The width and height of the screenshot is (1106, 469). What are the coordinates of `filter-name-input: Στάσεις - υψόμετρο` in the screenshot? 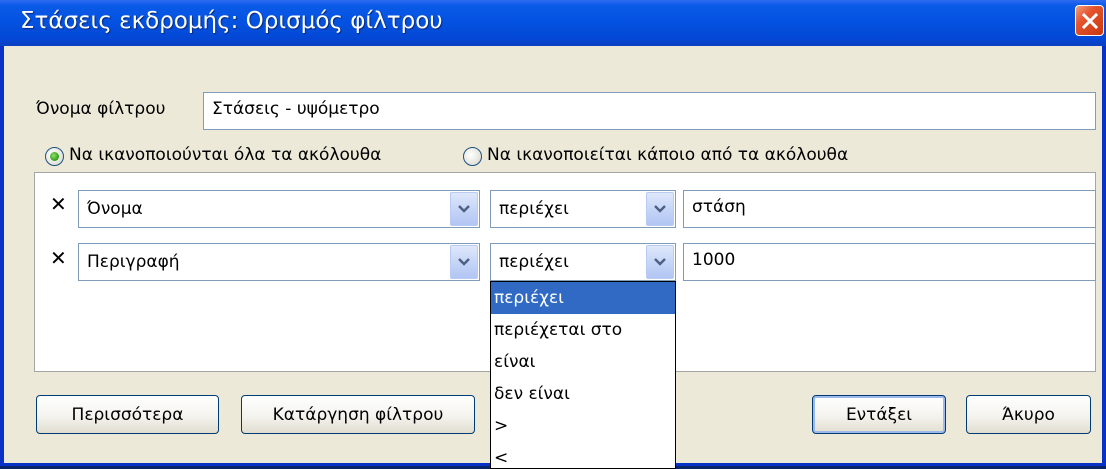 It's located at (649, 111).